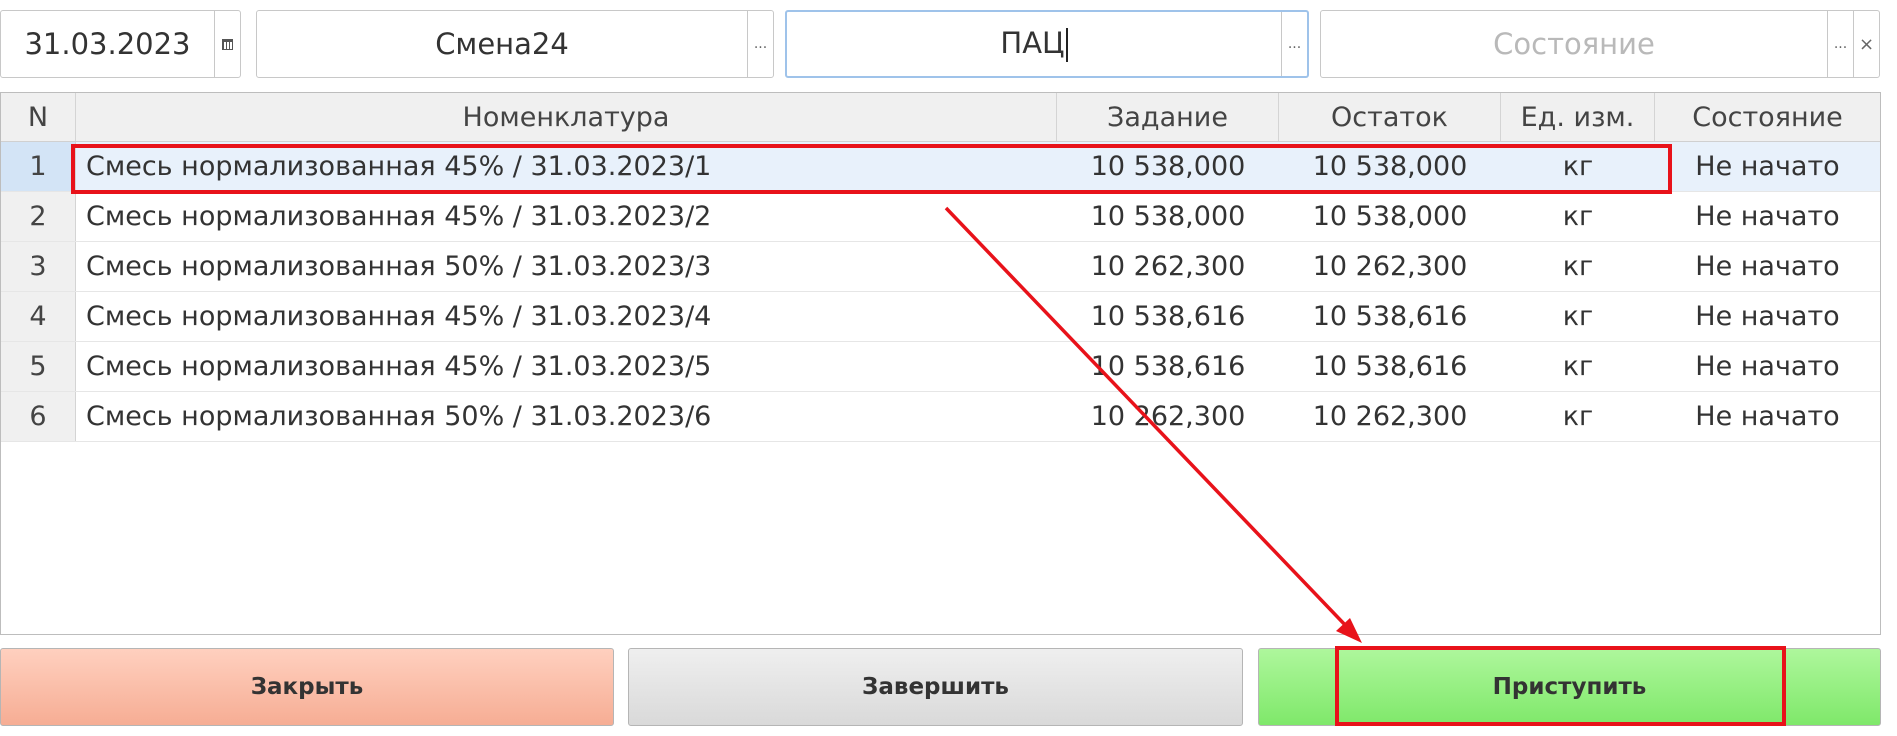 This screenshot has width=1897, height=736. Describe the element at coordinates (1767, 117) in the screenshot. I see `header-state: Состояние` at that location.